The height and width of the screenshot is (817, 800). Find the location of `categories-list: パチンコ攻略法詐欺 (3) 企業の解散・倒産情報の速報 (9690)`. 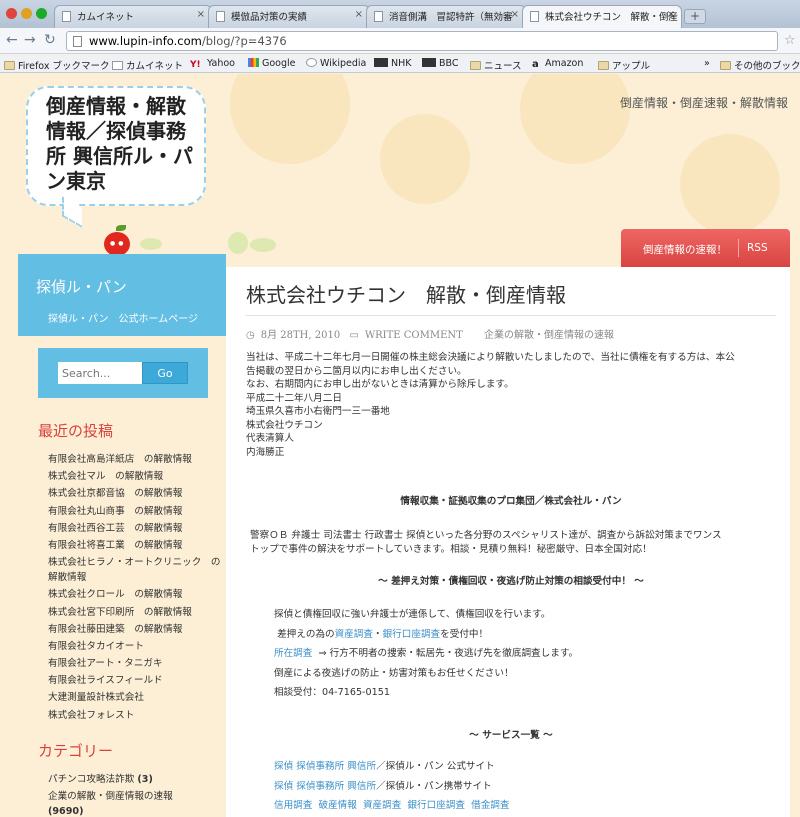

categories-list: パチンコ攻略法詐欺 (3) 企業の解散・倒産情報の速報 (9690) is located at coordinates (136, 794).